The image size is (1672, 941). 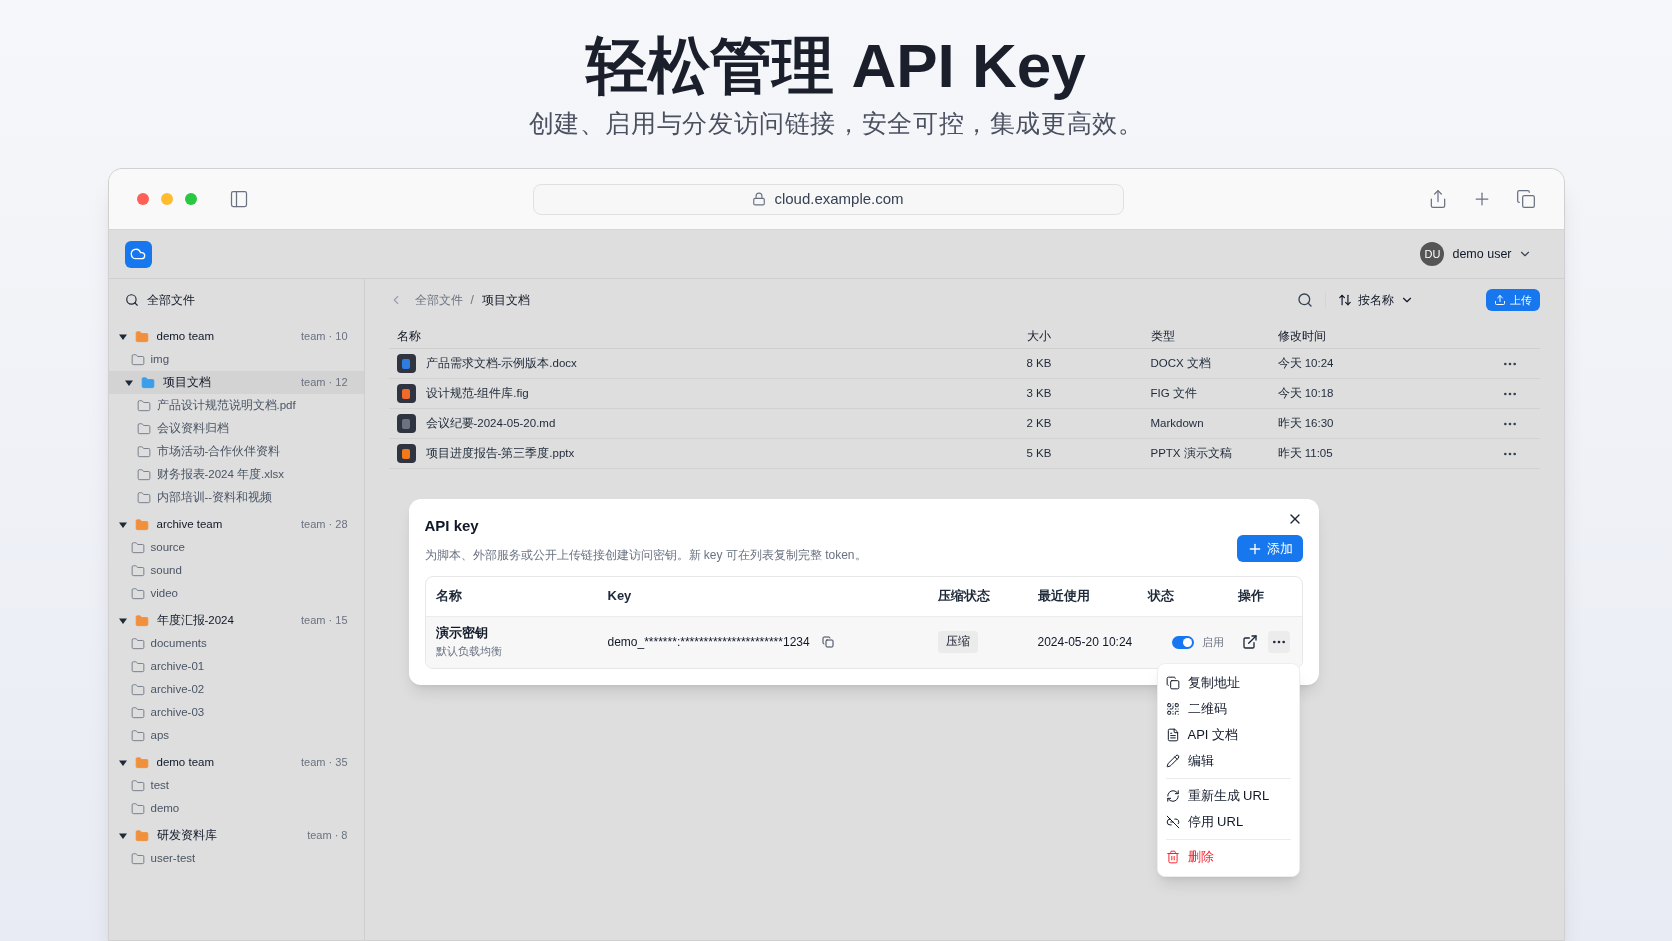 What do you see at coordinates (186, 382) in the screenshot?
I see `folder-label: 项目文档` at bounding box center [186, 382].